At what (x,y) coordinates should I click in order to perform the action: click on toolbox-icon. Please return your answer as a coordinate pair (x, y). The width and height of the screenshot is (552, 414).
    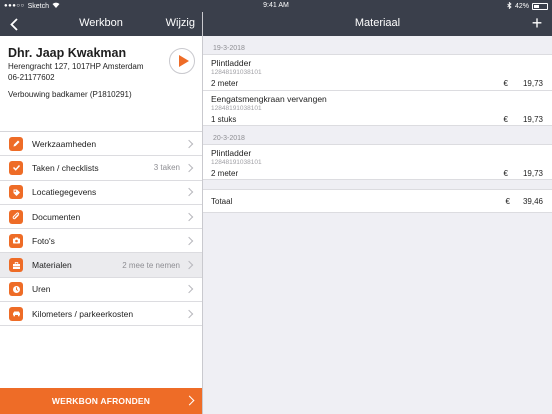
    Looking at the image, I should click on (16, 265).